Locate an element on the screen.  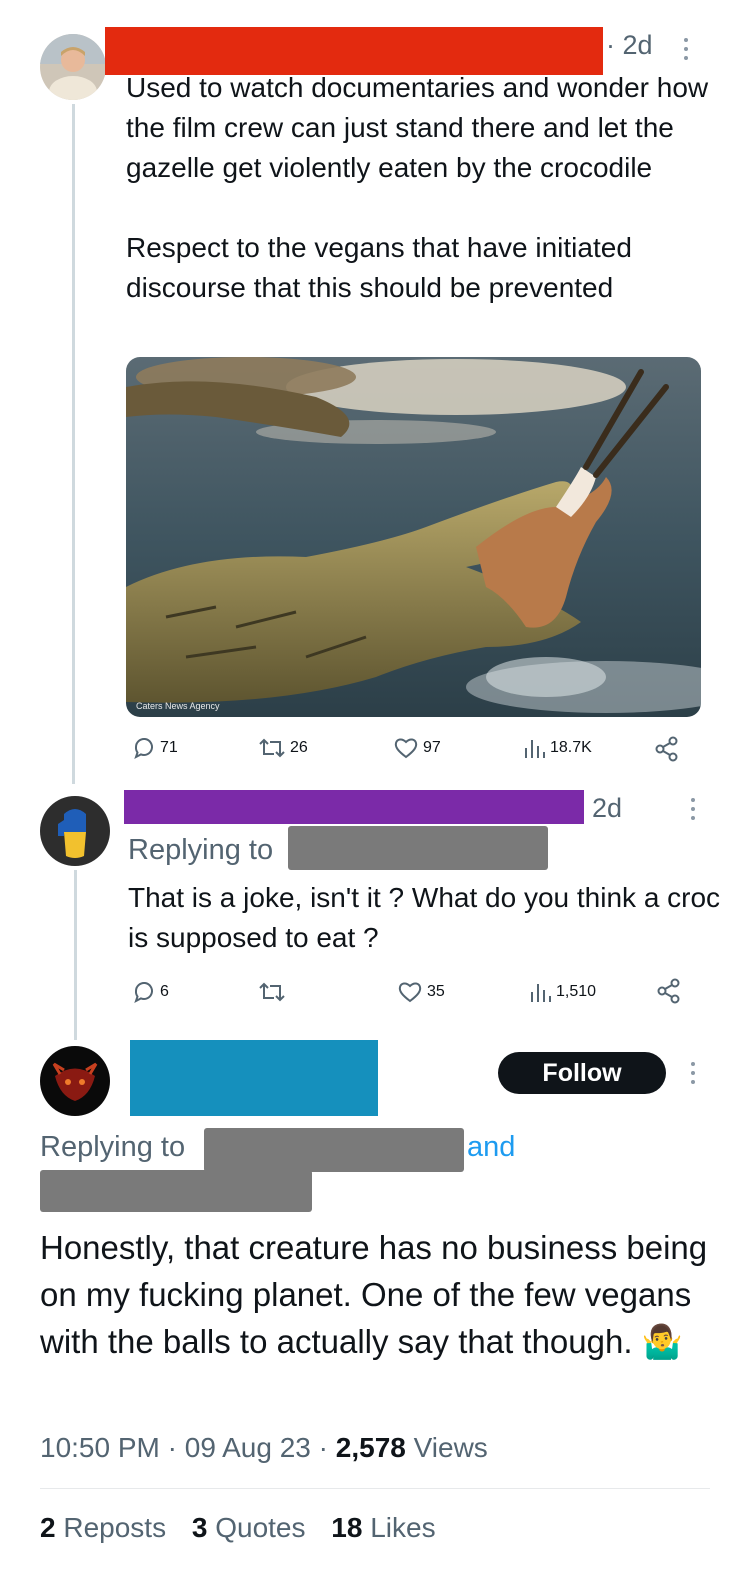
reply-count: 6 is located at coordinates (164, 991).